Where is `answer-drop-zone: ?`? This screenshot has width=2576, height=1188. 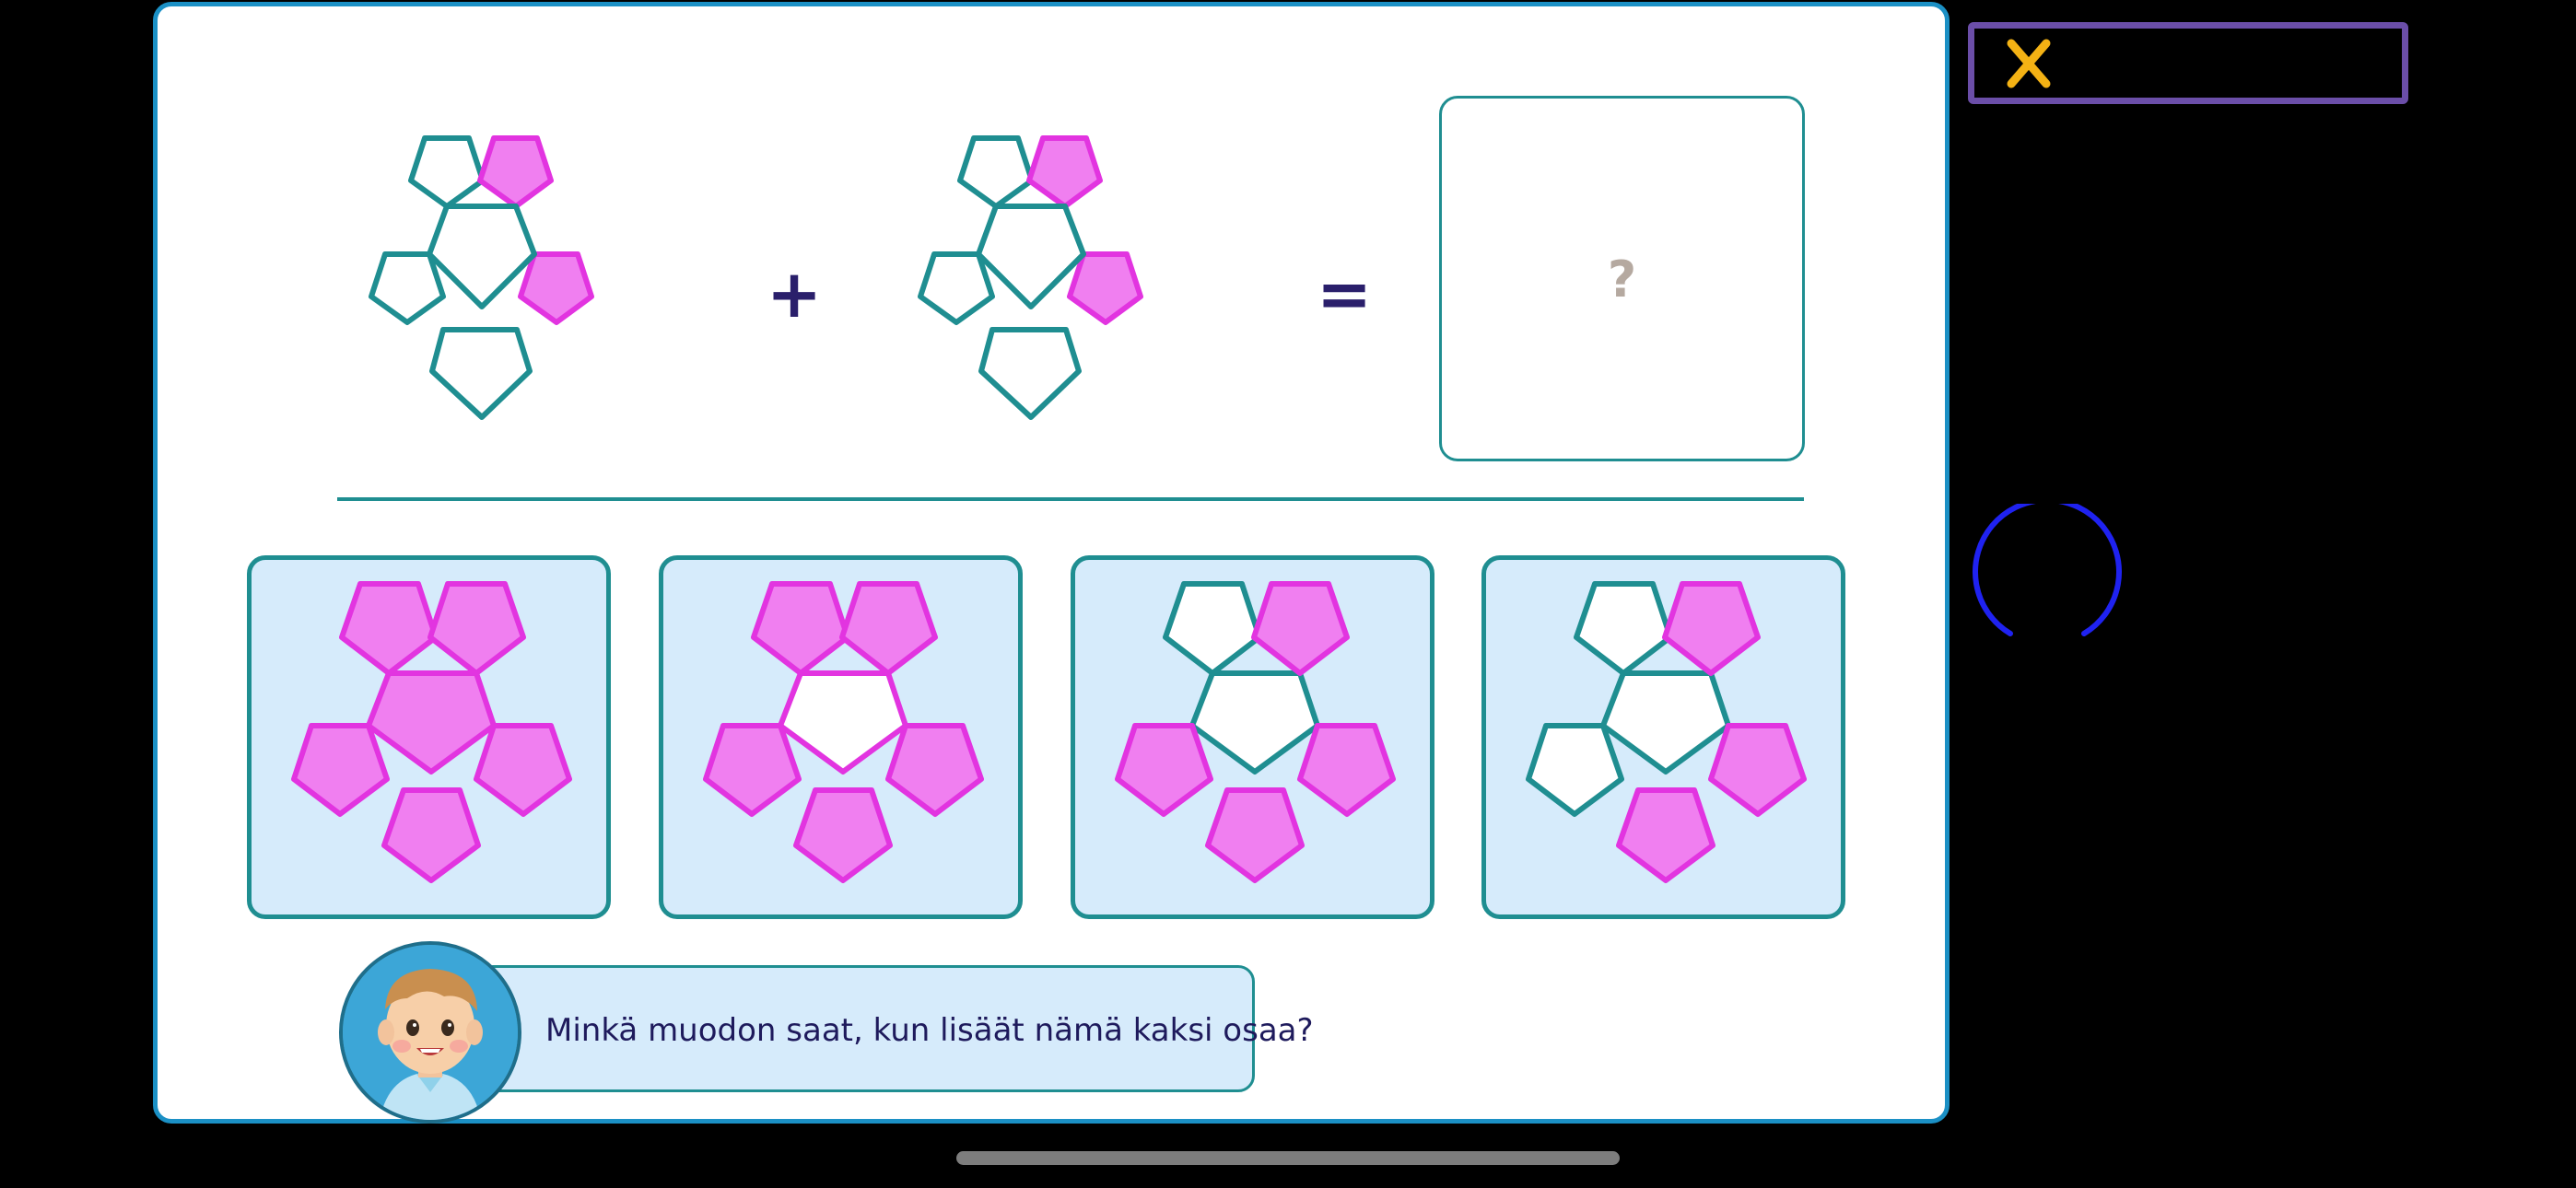
answer-drop-zone: ? is located at coordinates (1622, 278).